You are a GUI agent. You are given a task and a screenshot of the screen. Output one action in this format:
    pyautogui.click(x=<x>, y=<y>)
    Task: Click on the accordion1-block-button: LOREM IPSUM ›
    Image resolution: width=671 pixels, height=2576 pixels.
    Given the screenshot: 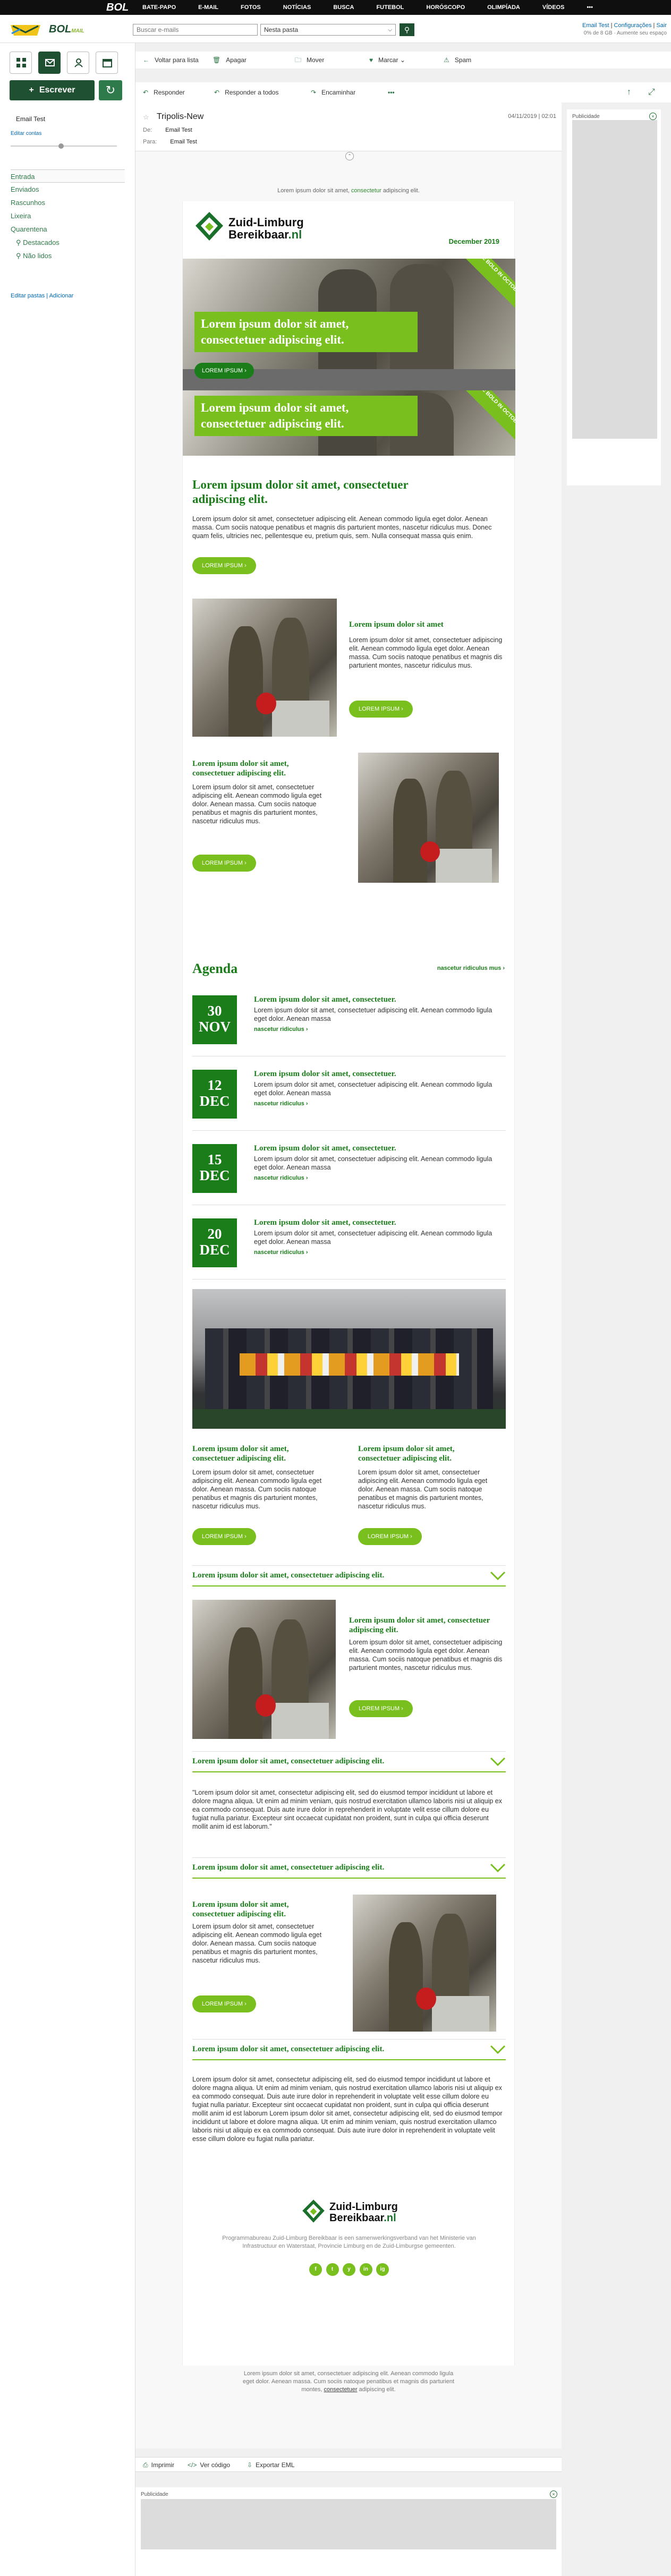 What is the action you would take?
    pyautogui.click(x=381, y=1709)
    